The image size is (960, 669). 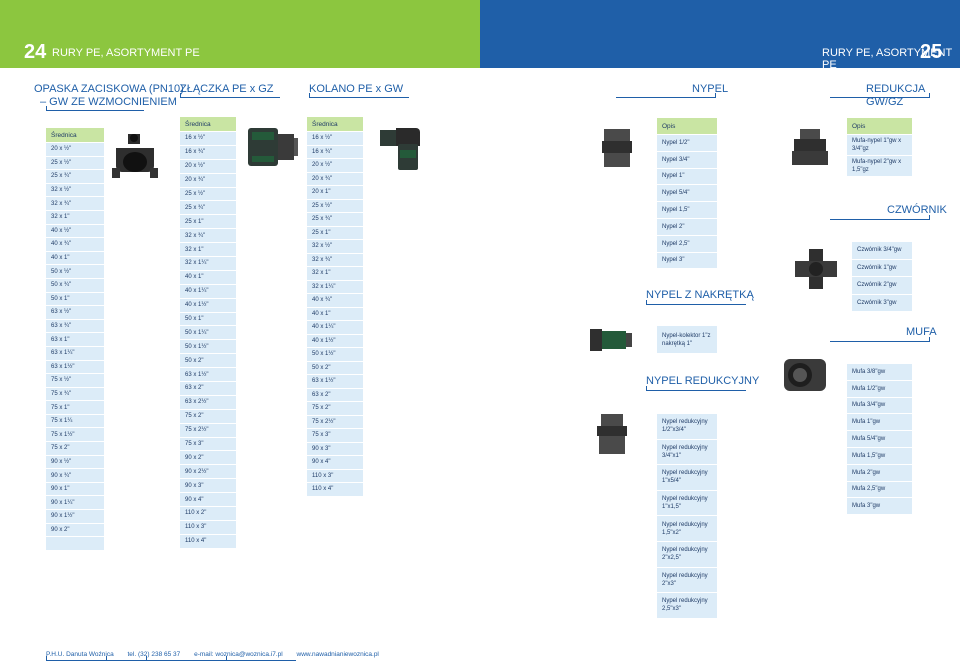 What do you see at coordinates (335, 394) in the screenshot?
I see `kolano-table-row: 63 x 2"` at bounding box center [335, 394].